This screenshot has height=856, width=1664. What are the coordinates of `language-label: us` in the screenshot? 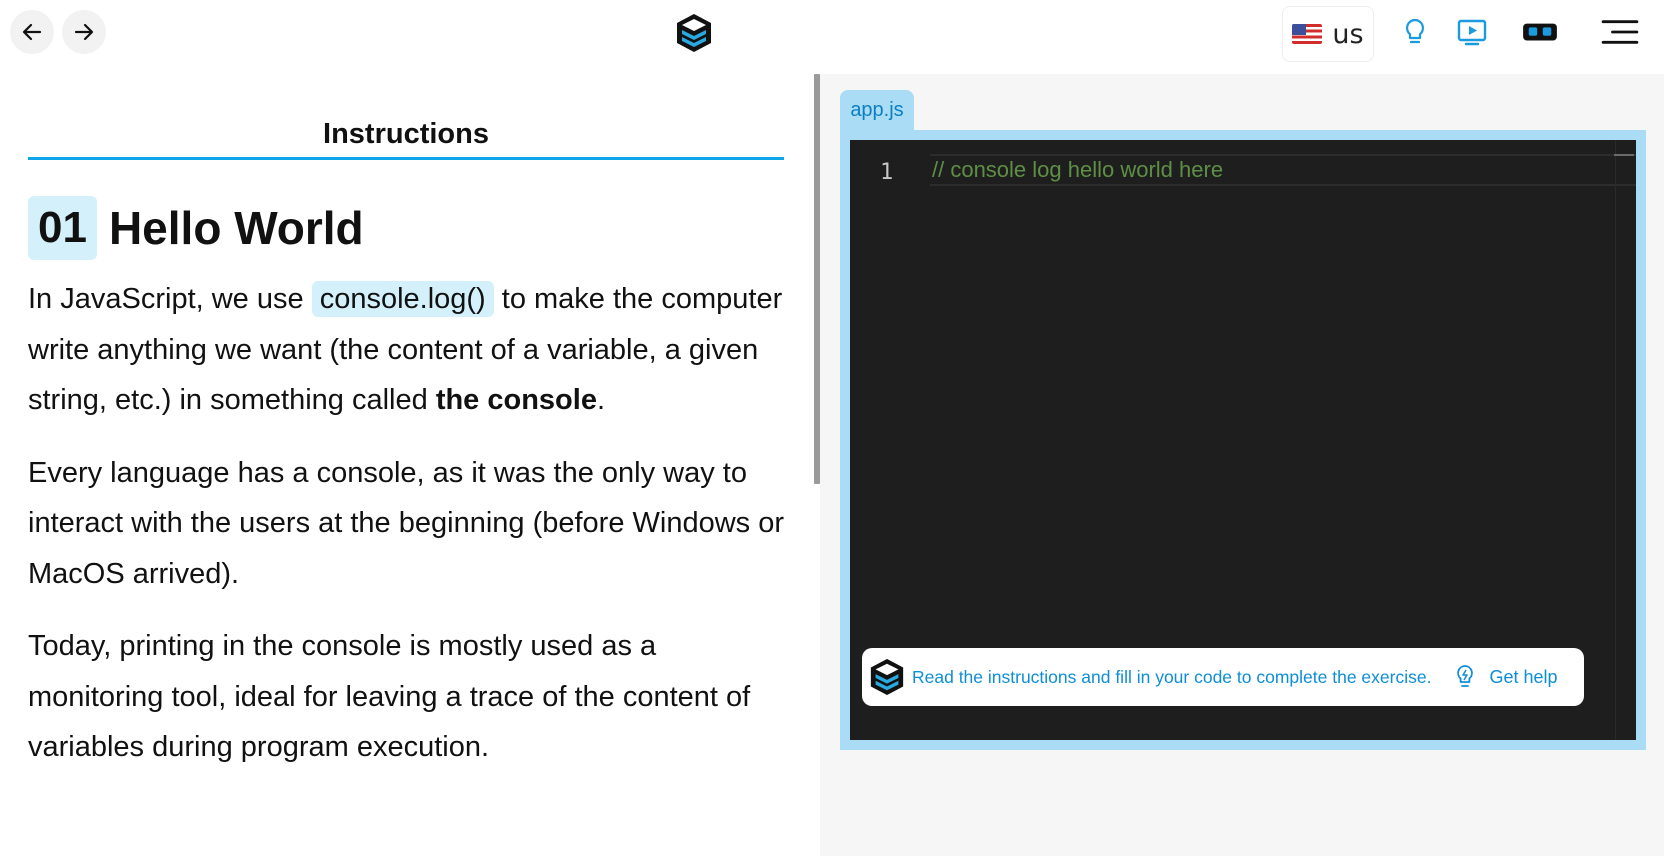 It's located at (1348, 34).